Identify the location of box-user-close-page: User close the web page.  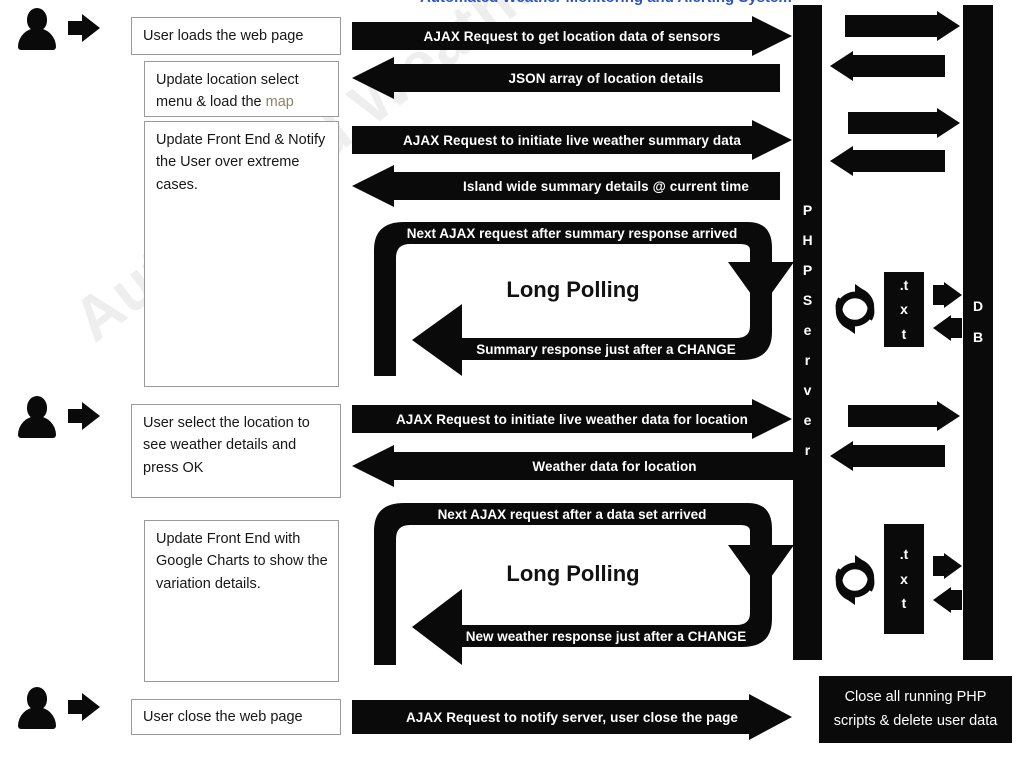
(236, 717).